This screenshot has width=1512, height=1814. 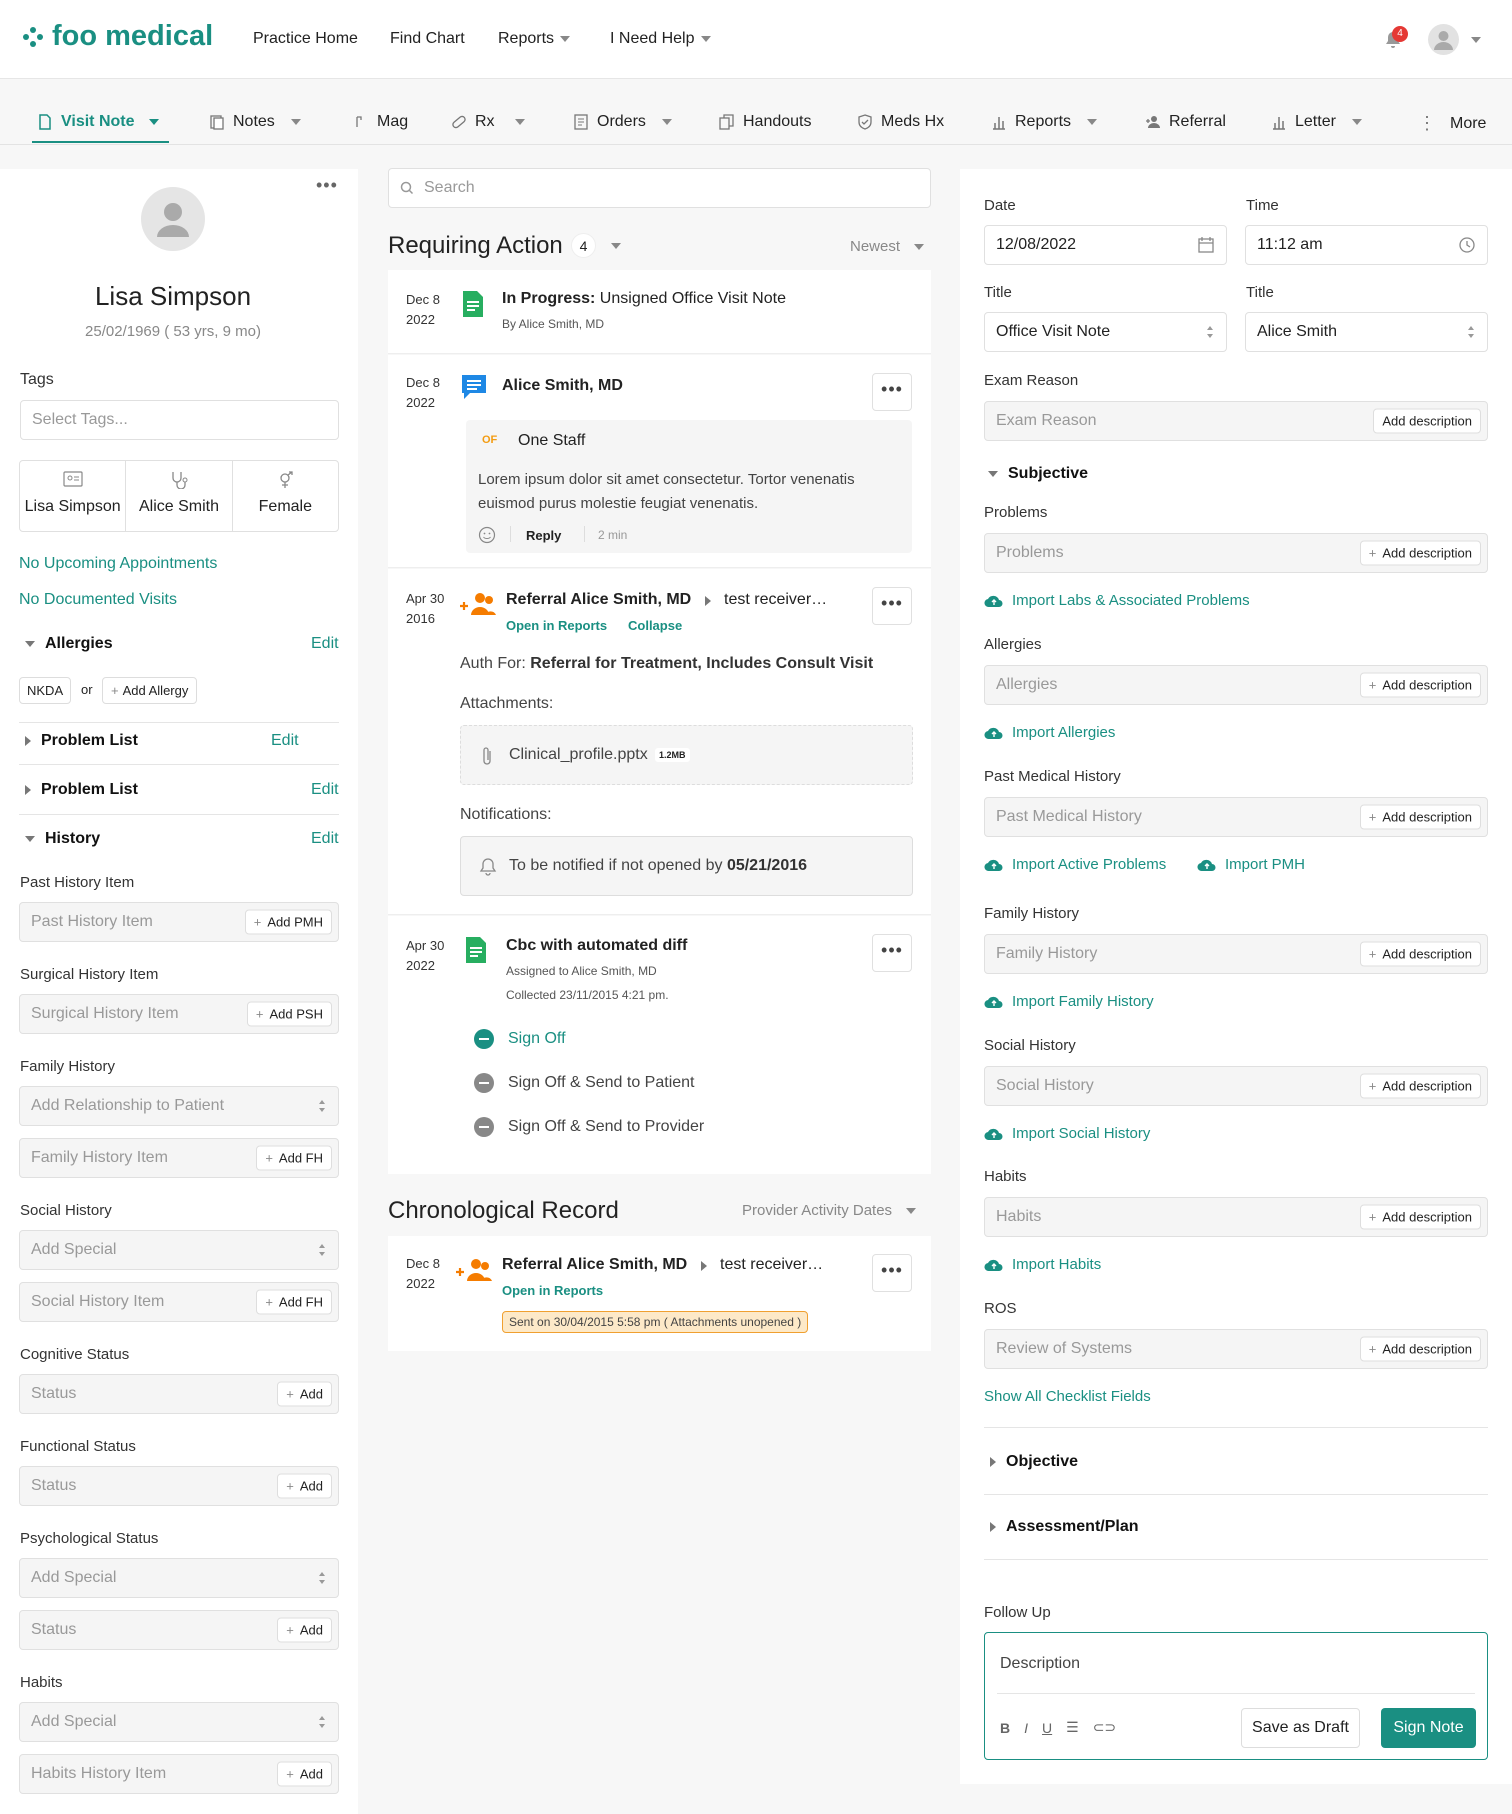 What do you see at coordinates (1236, 817) in the screenshot?
I see `pmh-input: Past Medical History + Add description` at bounding box center [1236, 817].